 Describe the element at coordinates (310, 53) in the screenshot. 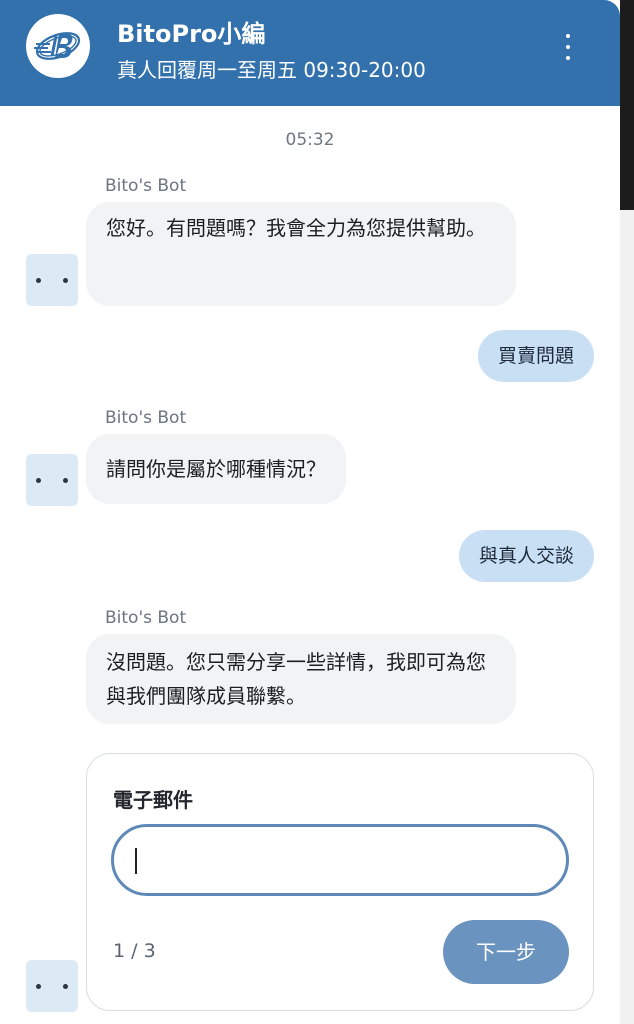

I see `chat-header: BitoPro小編 真人回覆周一至周五 09:30-20:00` at that location.